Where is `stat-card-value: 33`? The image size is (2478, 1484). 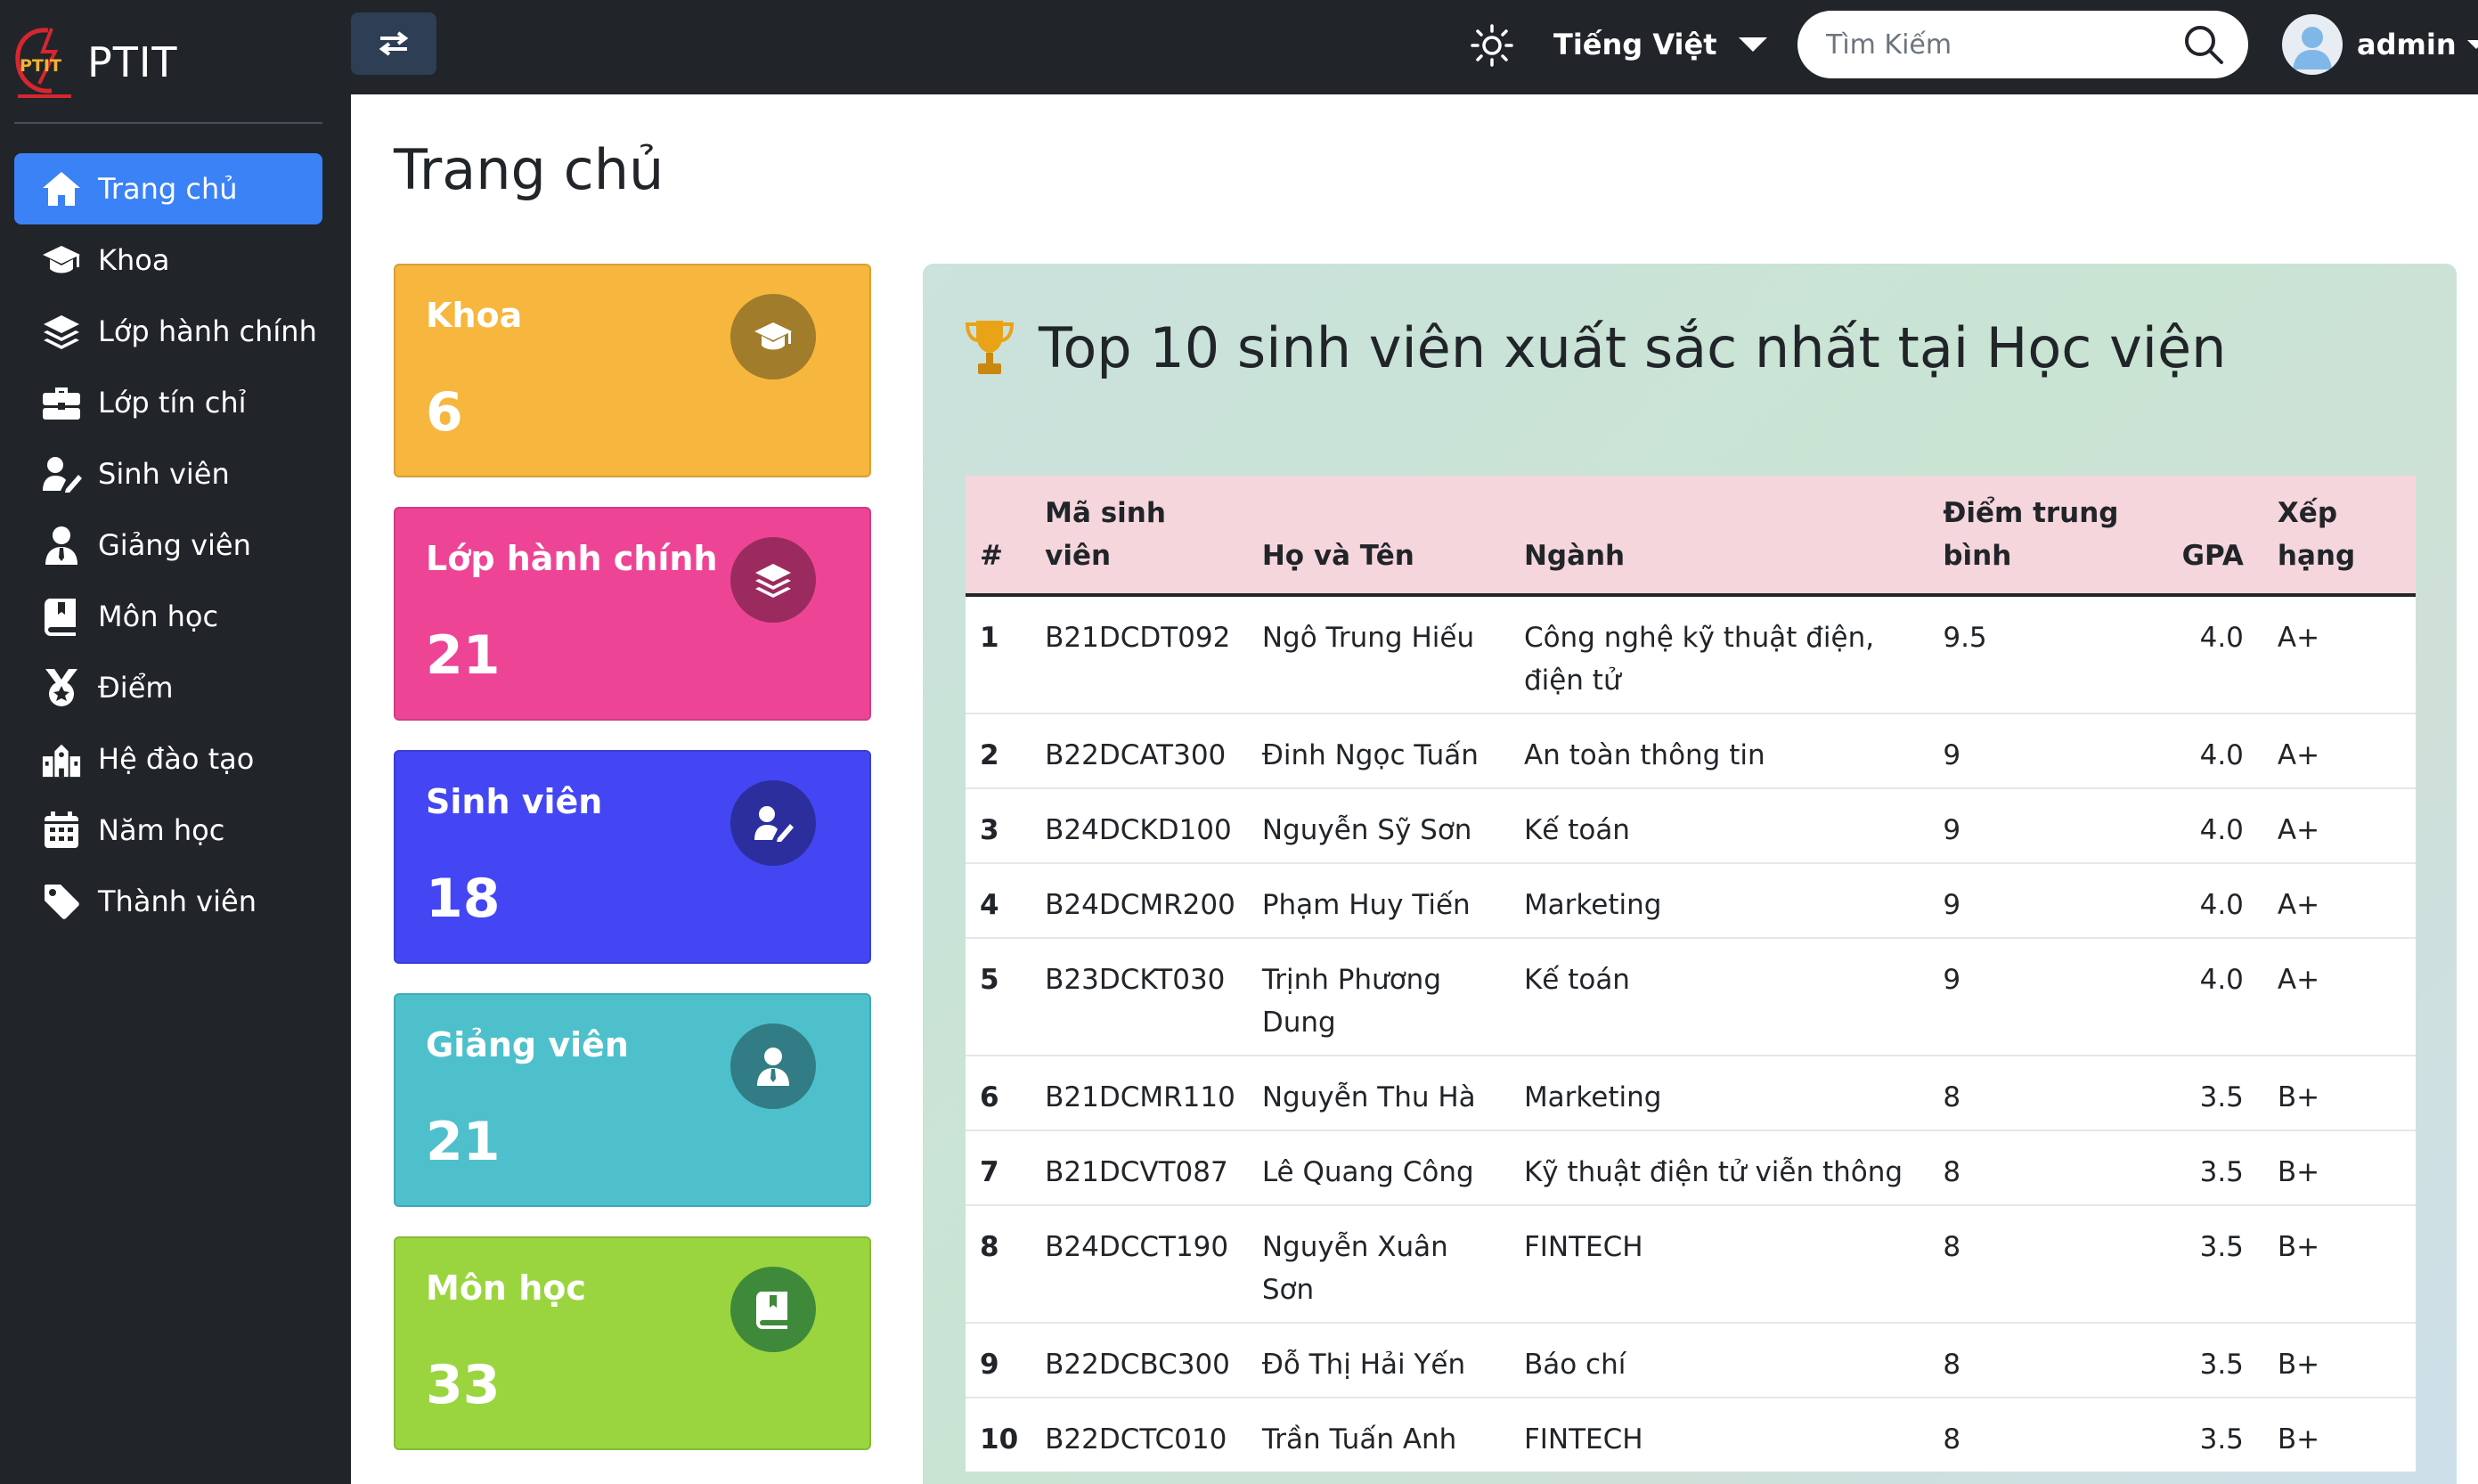
stat-card-value: 33 is located at coordinates (463, 1385).